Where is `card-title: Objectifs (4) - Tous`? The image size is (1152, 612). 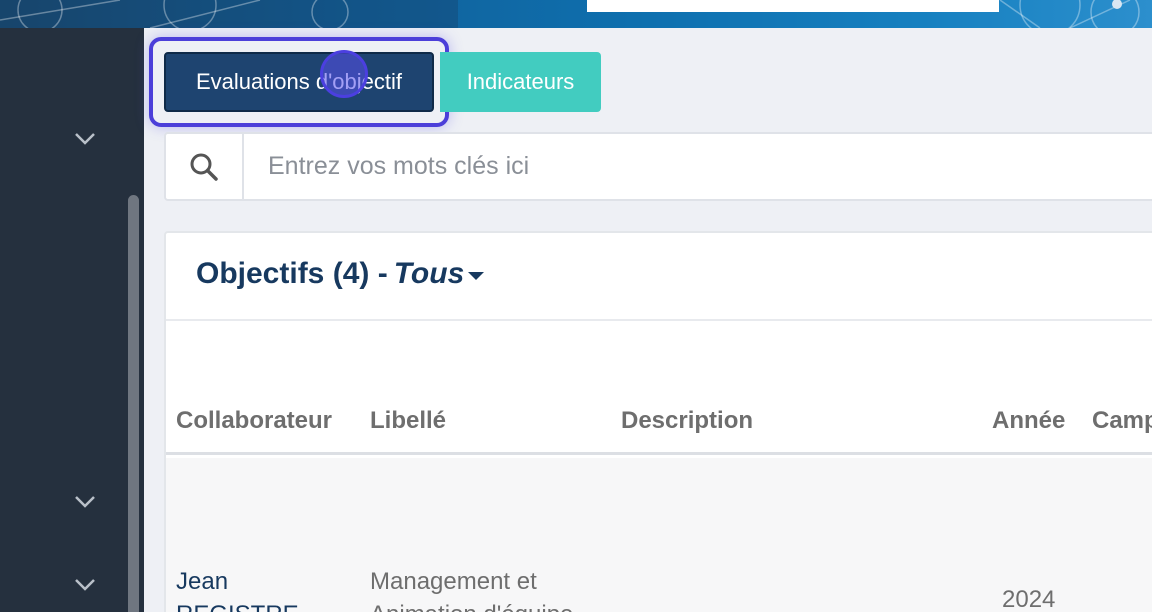 card-title: Objectifs (4) - Tous is located at coordinates (340, 274).